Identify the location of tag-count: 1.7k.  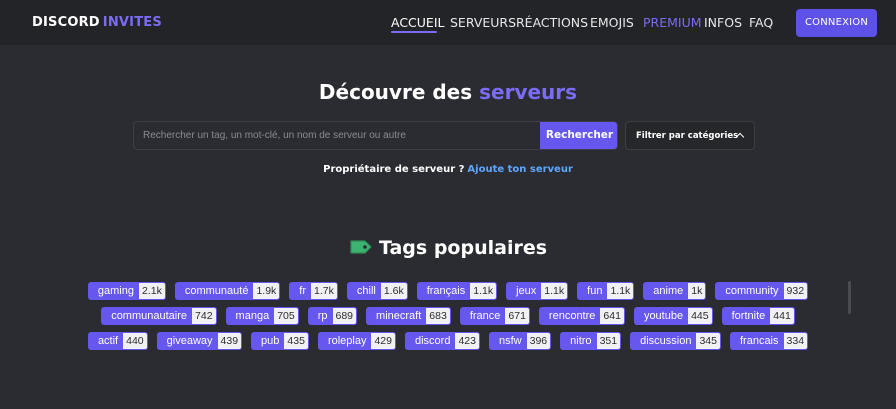
(324, 291).